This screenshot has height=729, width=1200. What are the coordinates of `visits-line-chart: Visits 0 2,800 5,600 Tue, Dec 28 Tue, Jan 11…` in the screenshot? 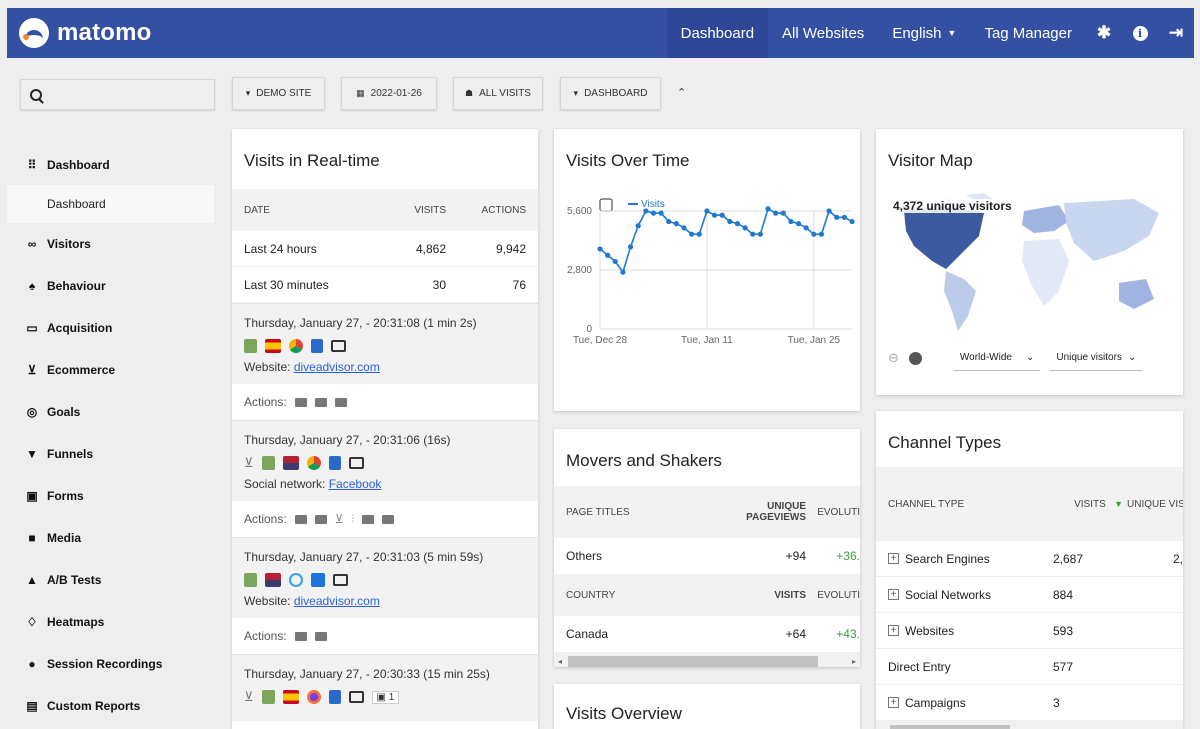 It's located at (707, 300).